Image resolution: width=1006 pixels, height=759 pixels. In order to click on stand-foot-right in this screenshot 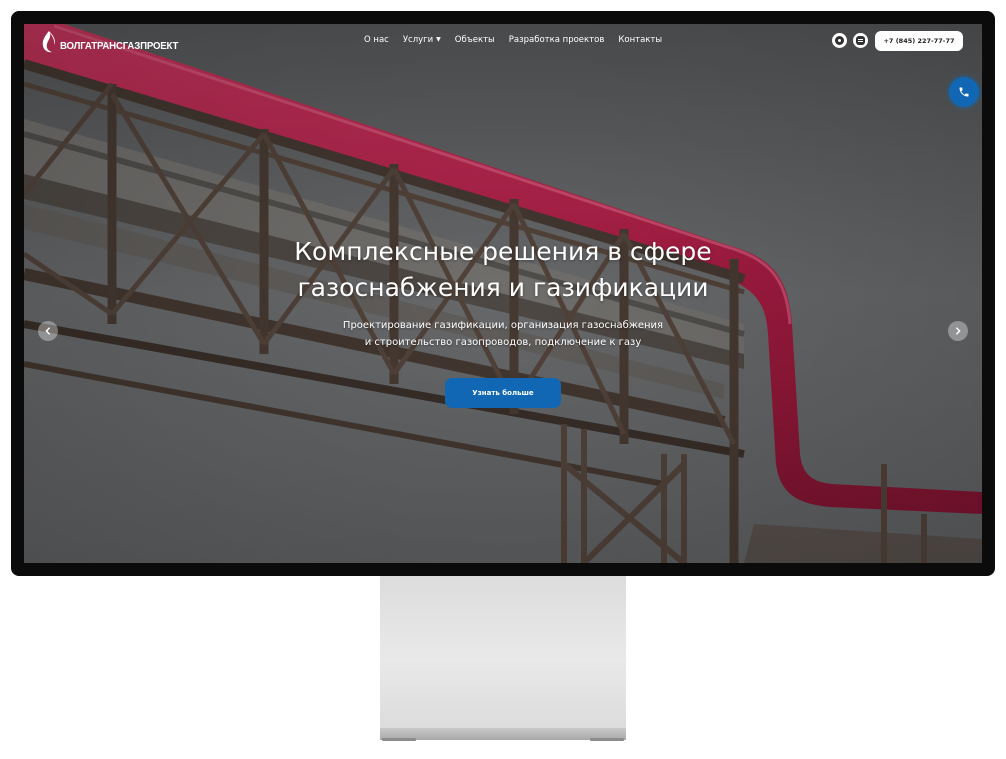, I will do `click(607, 739)`.